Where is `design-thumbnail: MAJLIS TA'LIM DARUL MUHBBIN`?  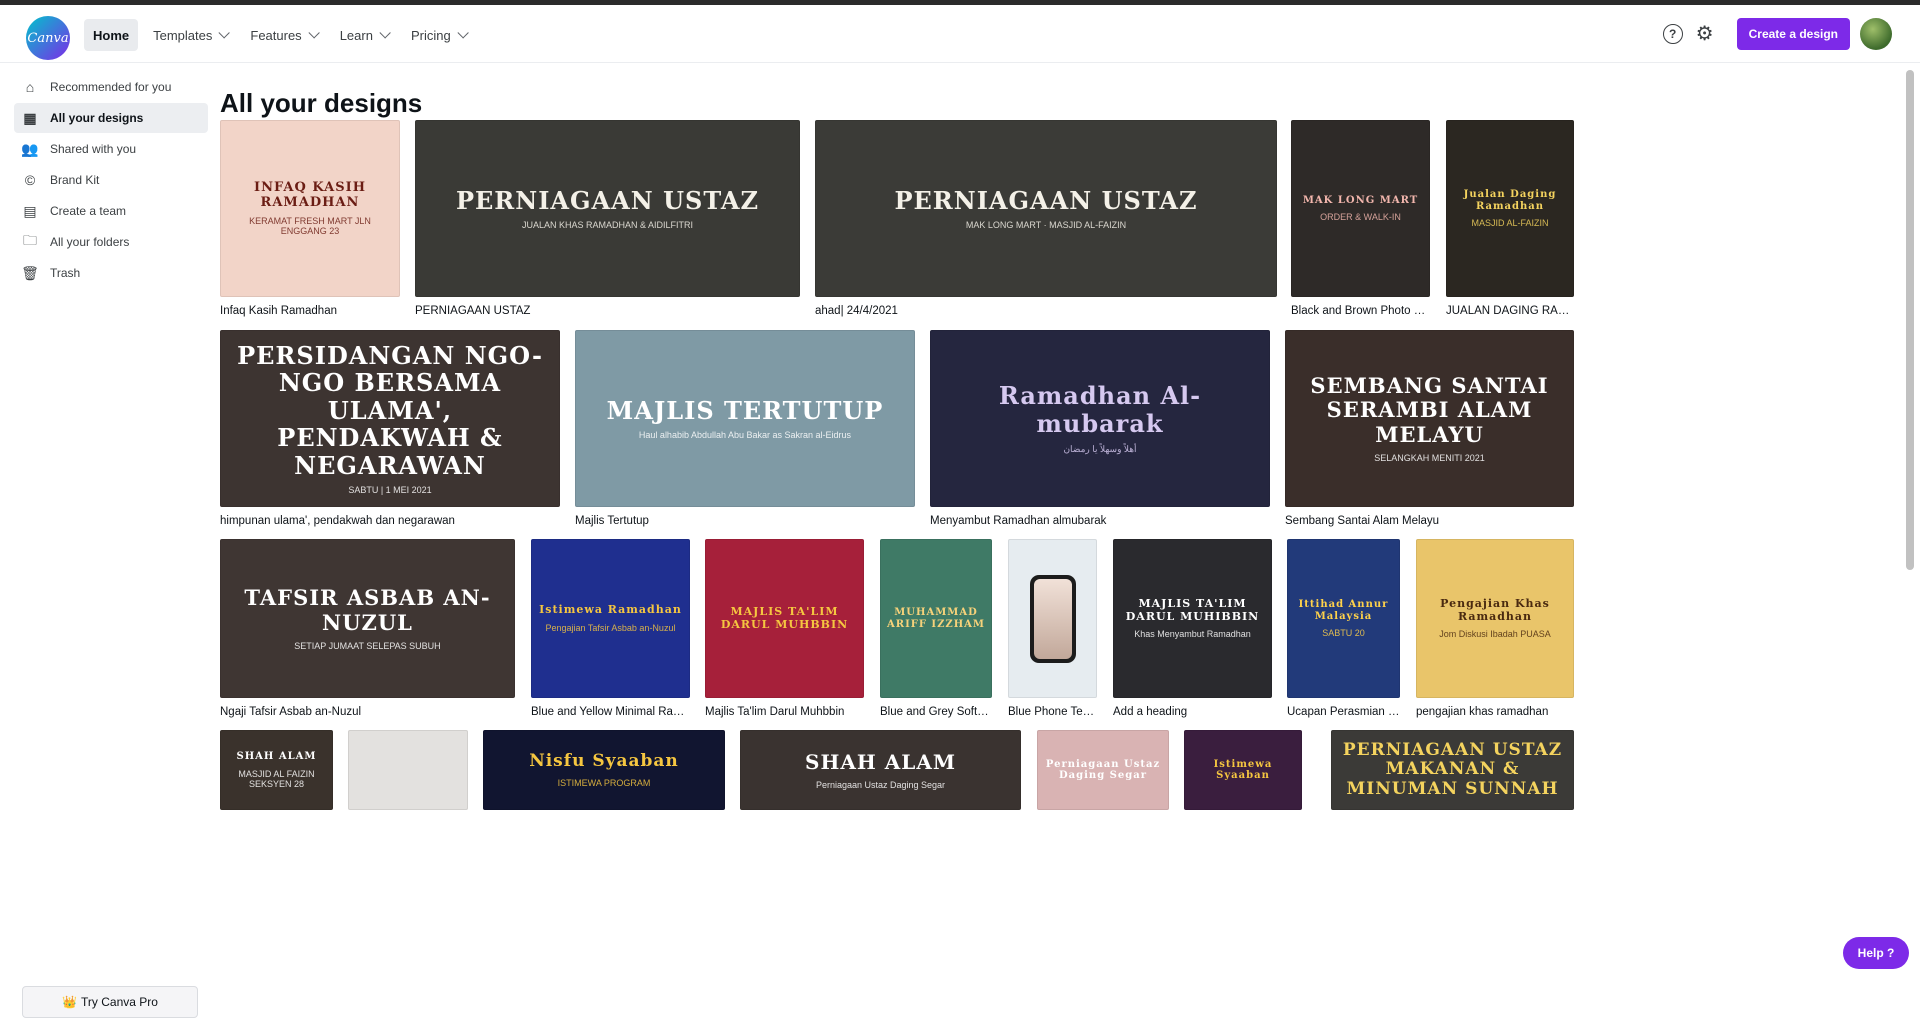 design-thumbnail: MAJLIS TA'LIM DARUL MUHBBIN is located at coordinates (784, 618).